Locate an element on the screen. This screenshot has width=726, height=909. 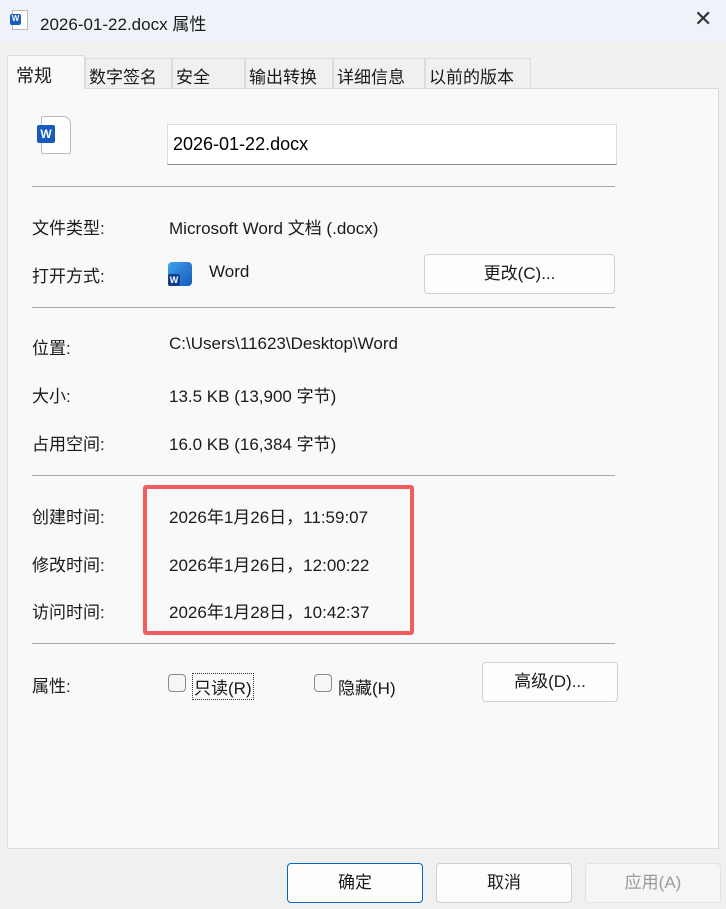
tab-previous-versions: 以前的版本 is located at coordinates (478, 73).